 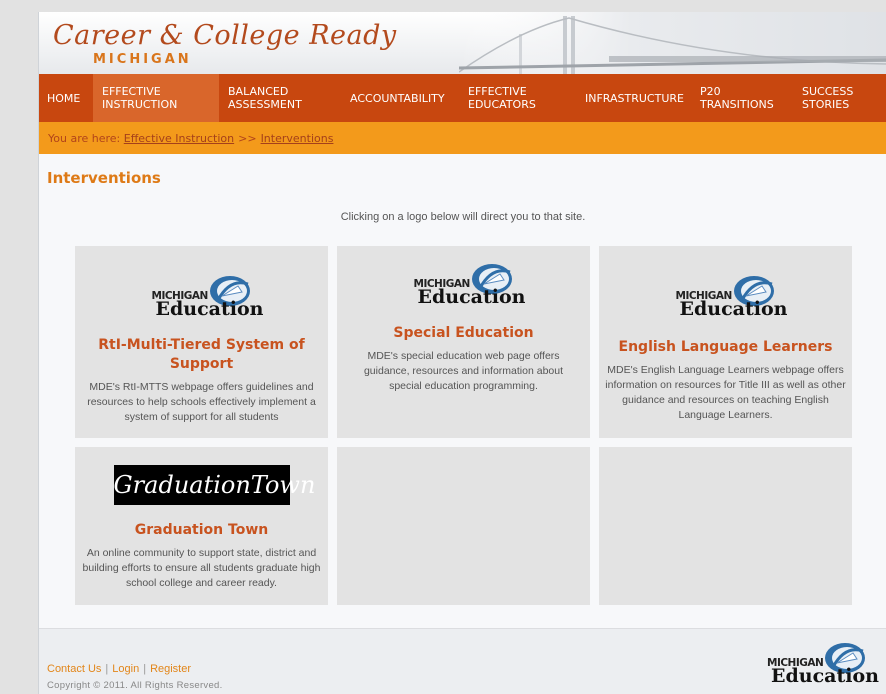 What do you see at coordinates (828, 98) in the screenshot?
I see `nav-label: SUCCESS STORIES` at bounding box center [828, 98].